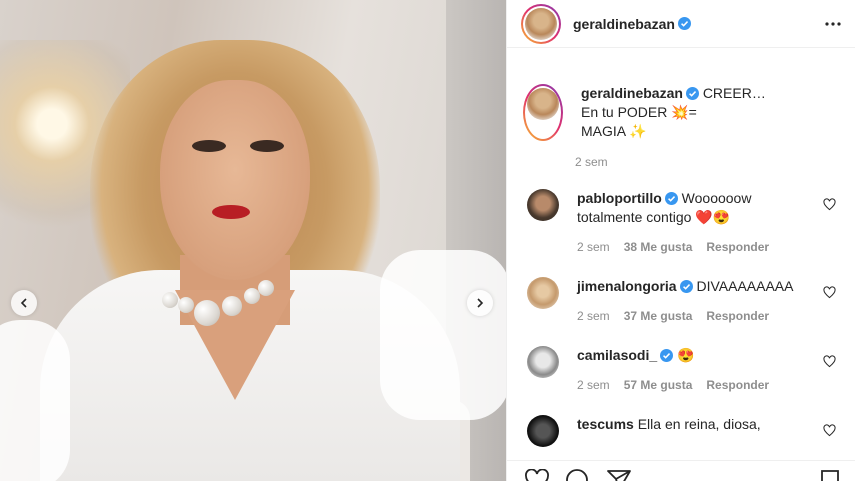 This screenshot has width=855, height=481. I want to click on eye-right, so click(267, 146).